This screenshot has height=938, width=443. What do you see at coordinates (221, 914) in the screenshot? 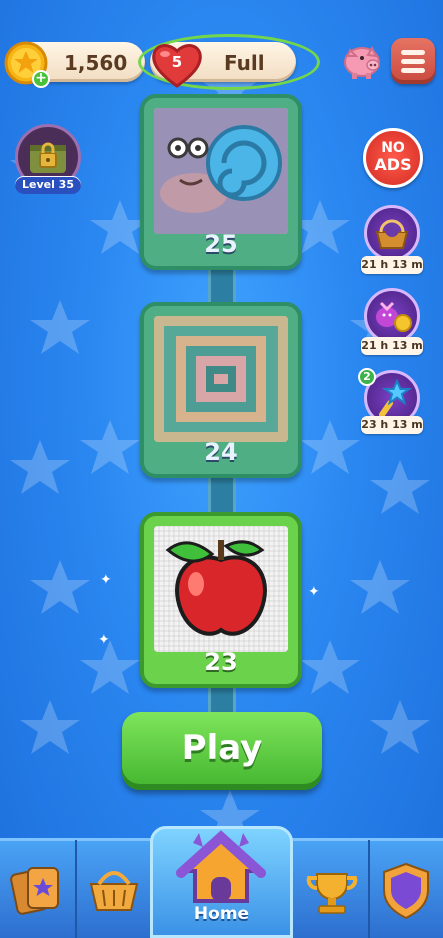
I see `home-tab-label: Home` at bounding box center [221, 914].